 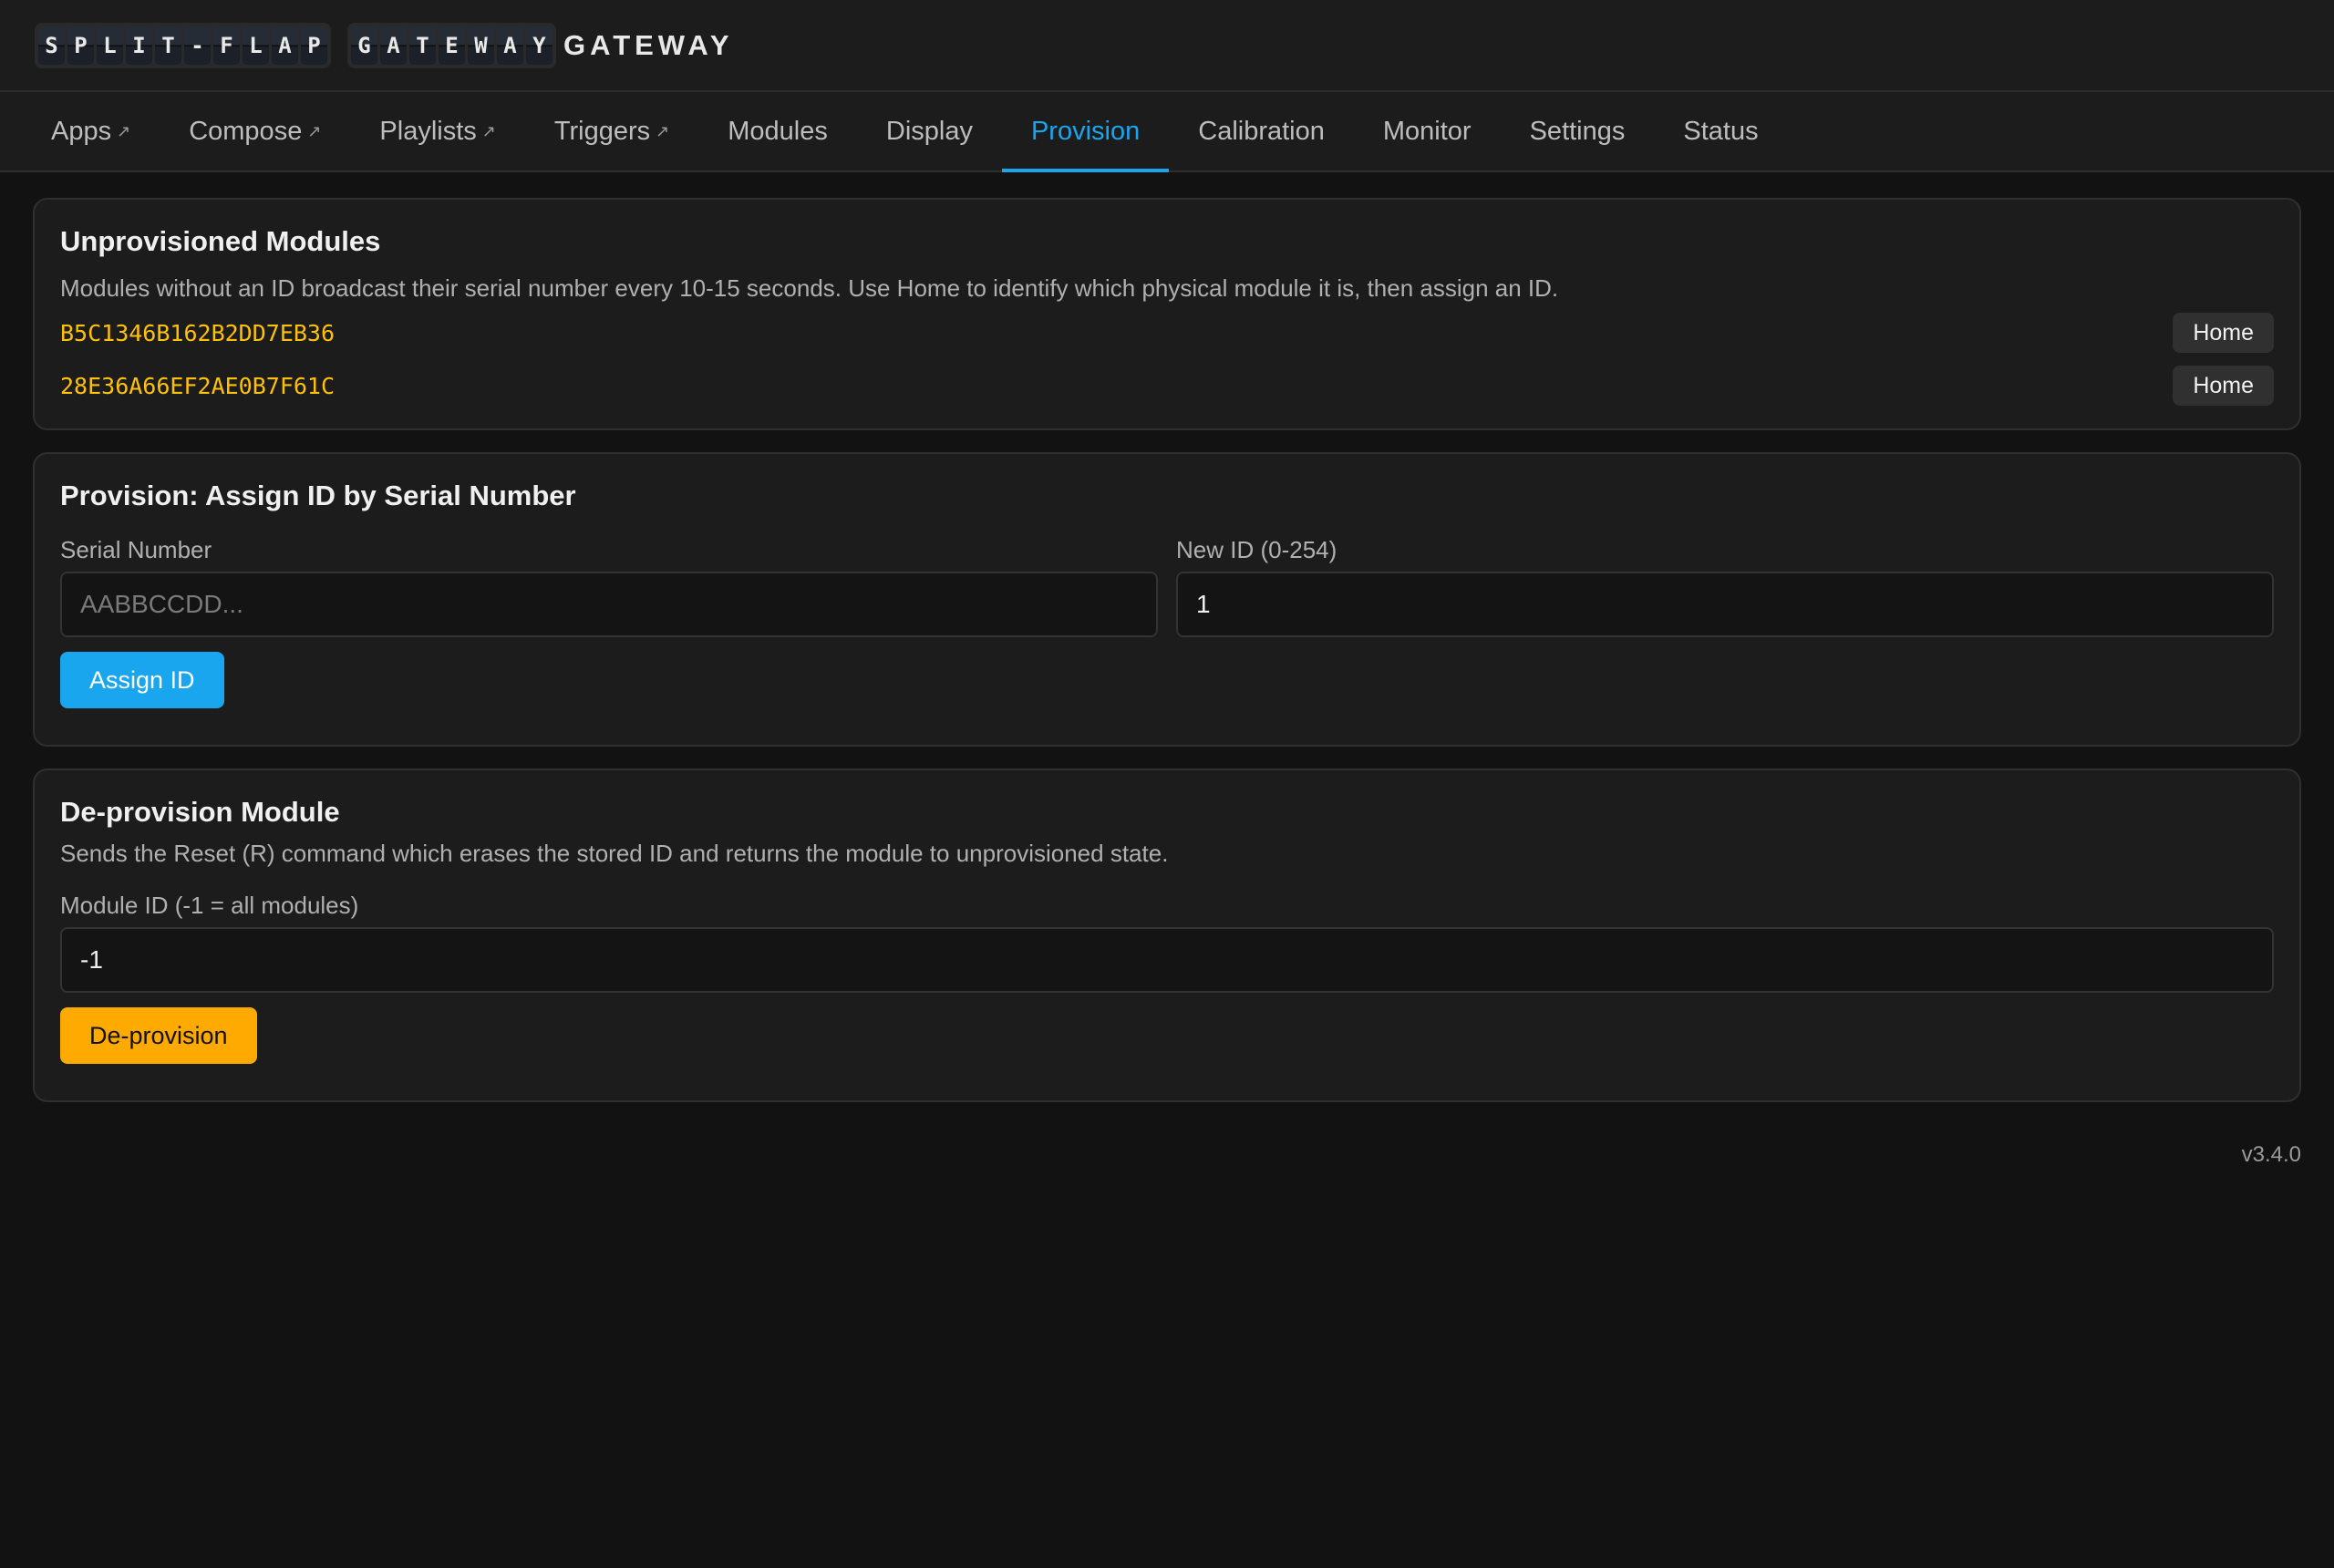 I want to click on logo-flap: W, so click(x=481, y=45).